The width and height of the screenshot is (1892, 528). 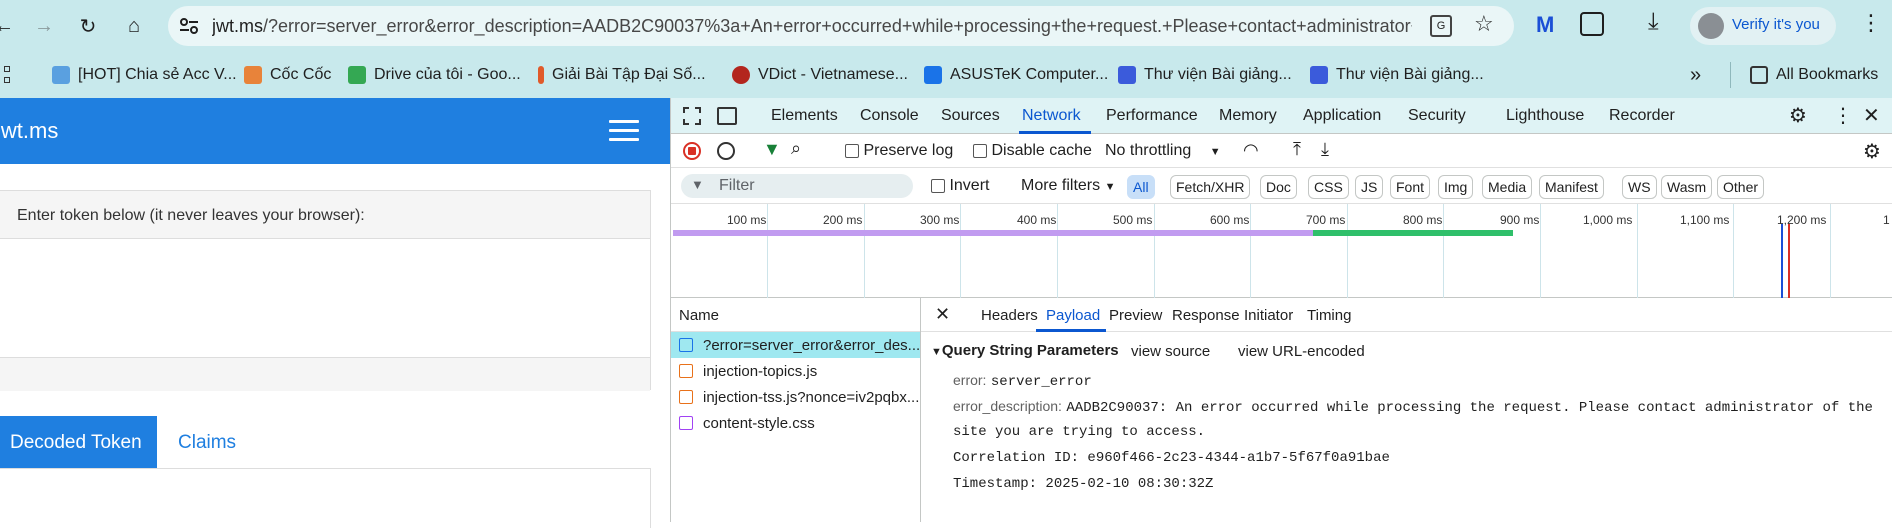 I want to click on export-har-icon: ⤓, so click(x=1325, y=149).